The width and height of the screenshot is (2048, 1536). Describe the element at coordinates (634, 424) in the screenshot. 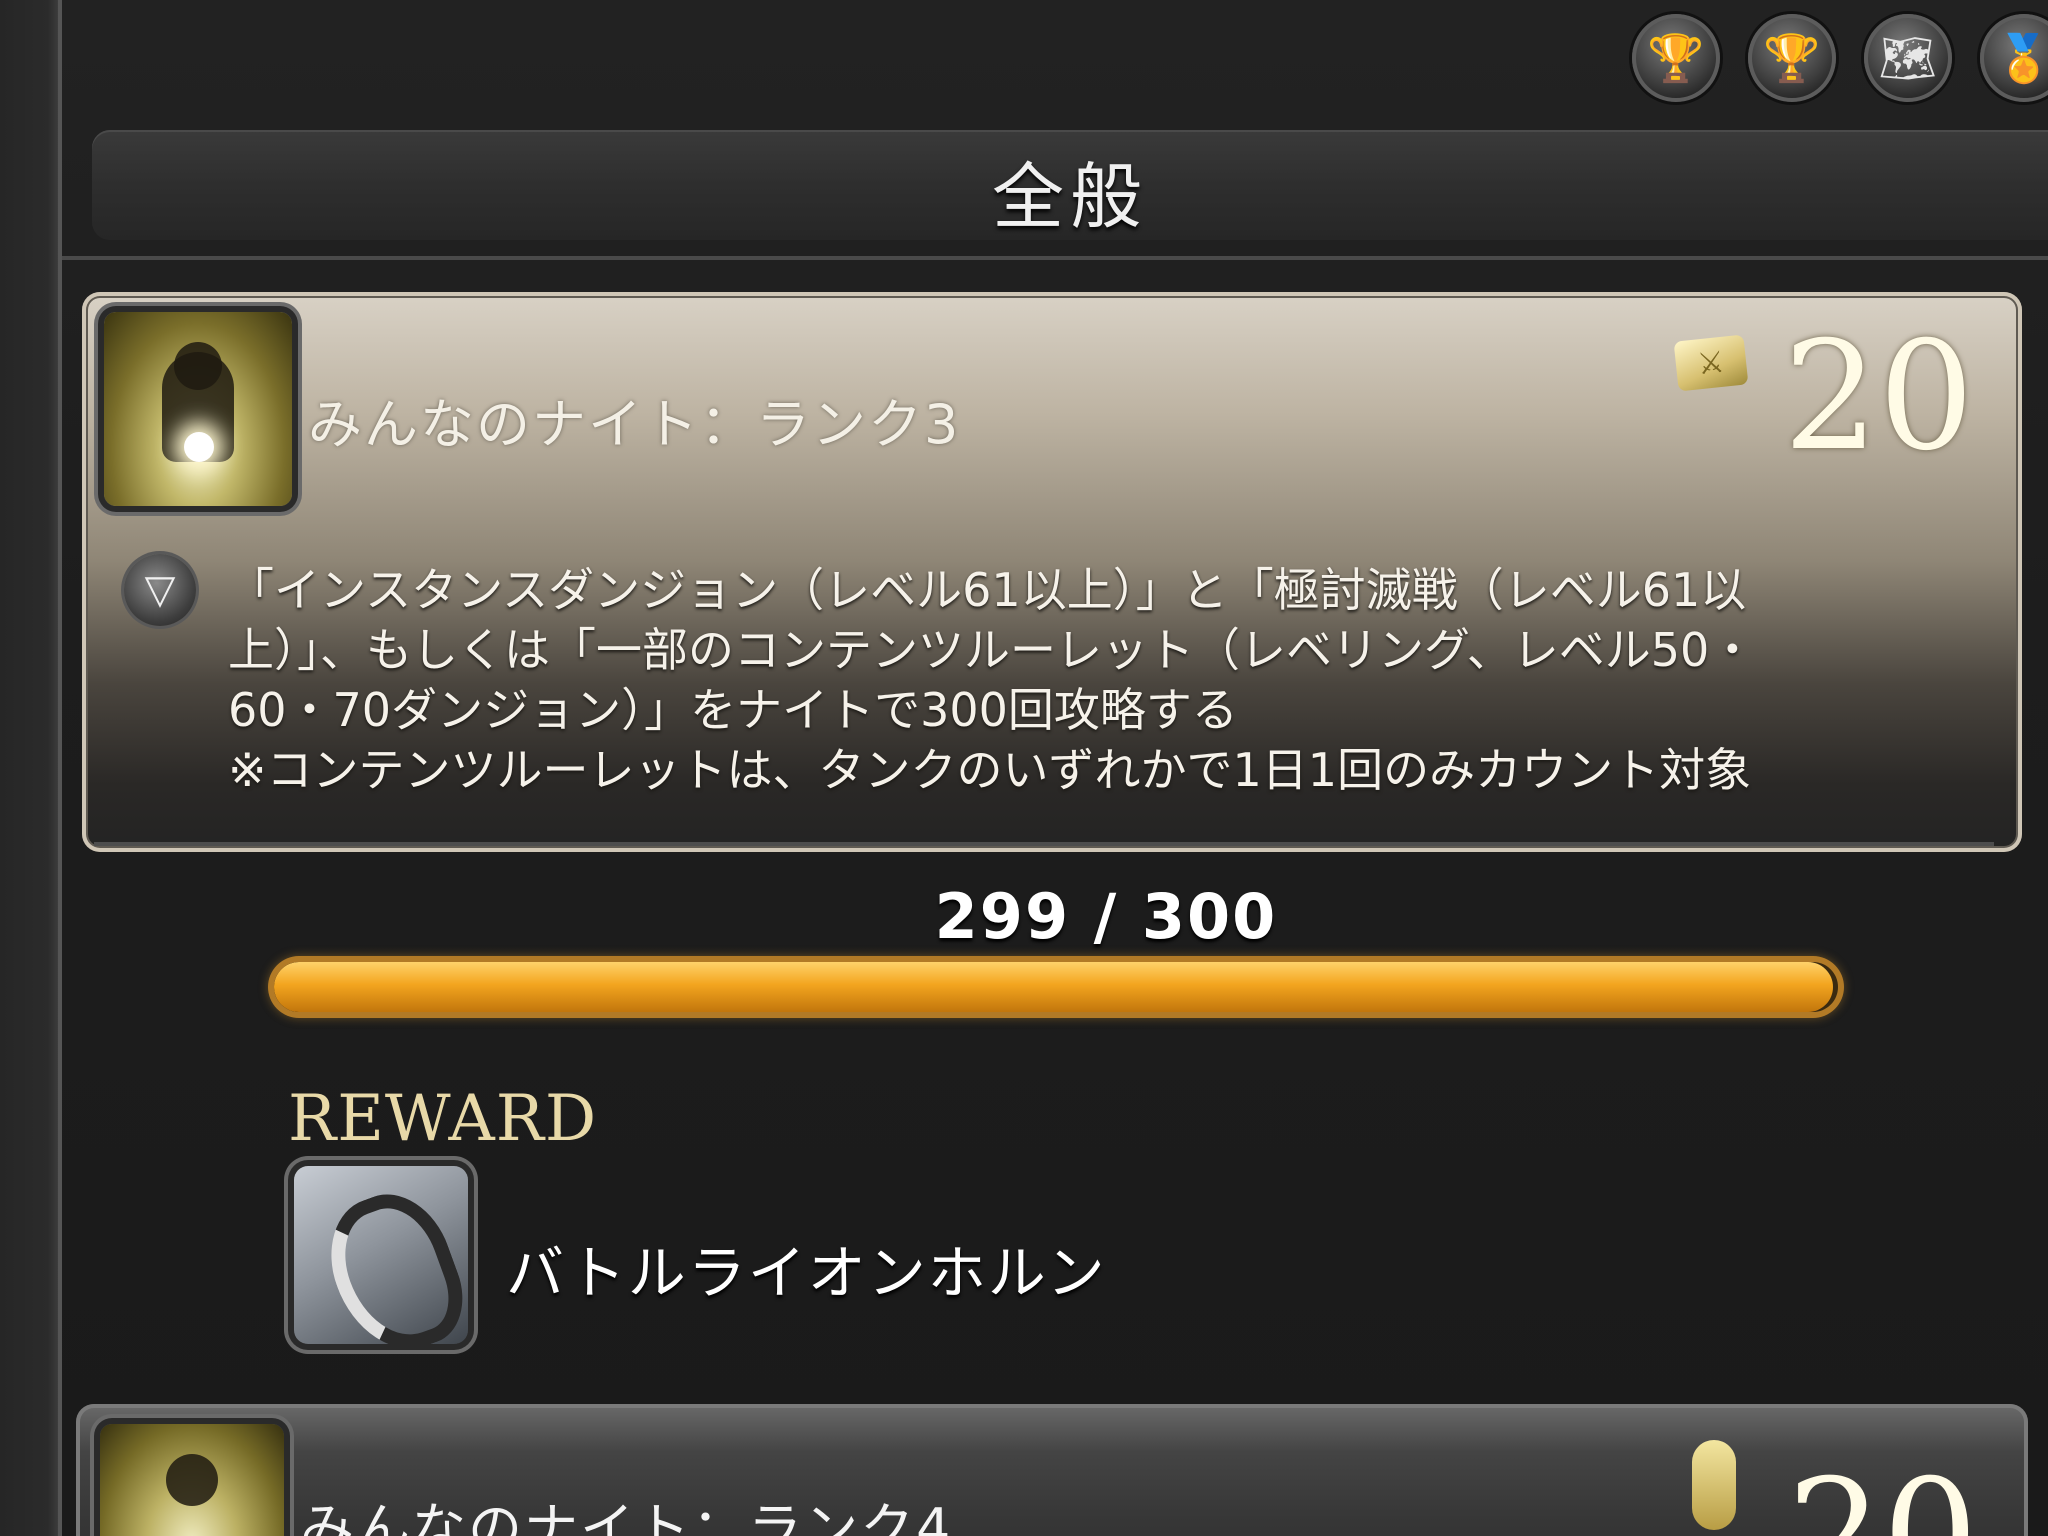

I see `achievement-title: みんなのナイト：ランク3` at that location.